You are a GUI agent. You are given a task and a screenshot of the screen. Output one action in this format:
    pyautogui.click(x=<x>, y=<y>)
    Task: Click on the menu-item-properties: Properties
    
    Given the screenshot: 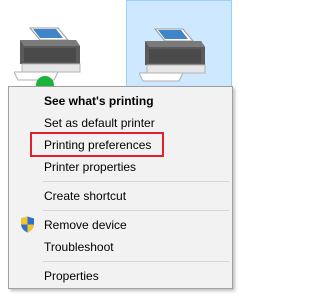 What is the action you would take?
    pyautogui.click(x=120, y=276)
    